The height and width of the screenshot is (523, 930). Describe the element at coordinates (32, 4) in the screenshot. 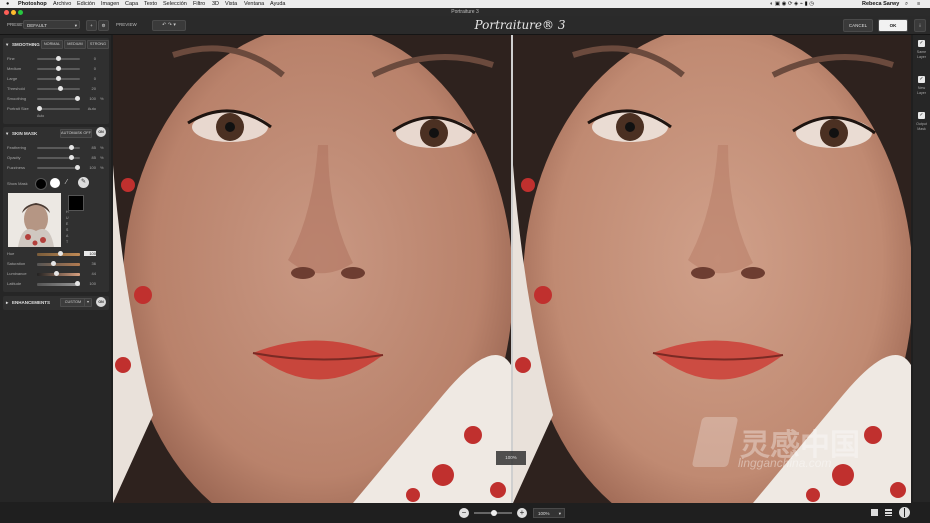

I see `menu-app: Photoshop` at that location.